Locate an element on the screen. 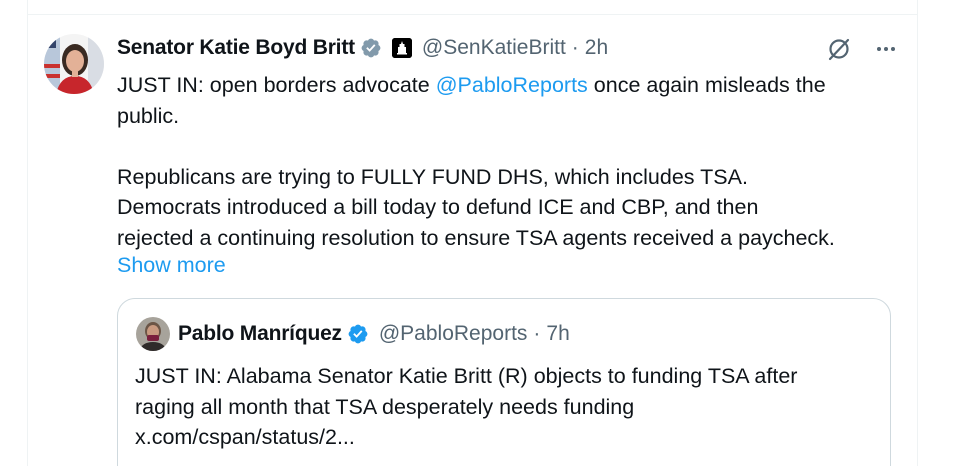 The height and width of the screenshot is (466, 959). tweet-text-suffix: once again misleads the is located at coordinates (706, 85).